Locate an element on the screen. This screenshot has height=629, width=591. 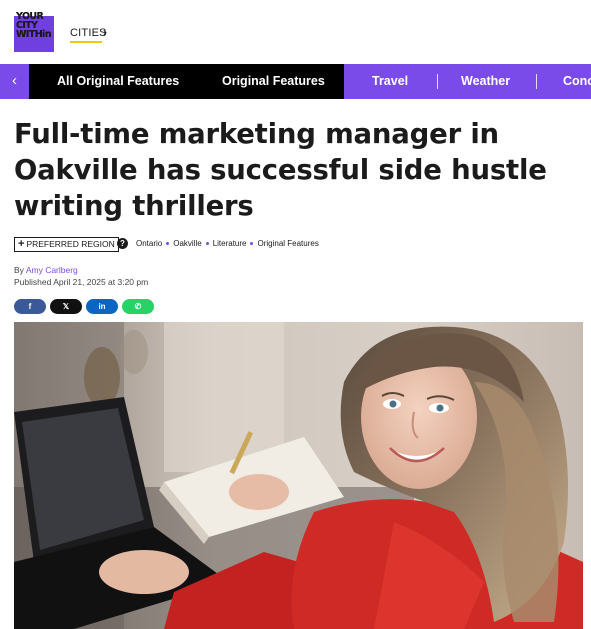
byline: By Amy Carlberg is located at coordinates (46, 270).